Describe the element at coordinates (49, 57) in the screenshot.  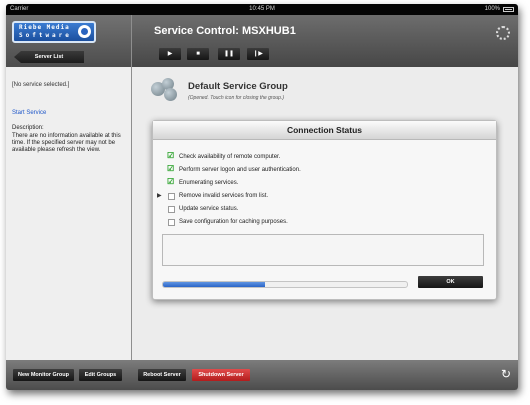
I see `server-list-back-button: Server List` at that location.